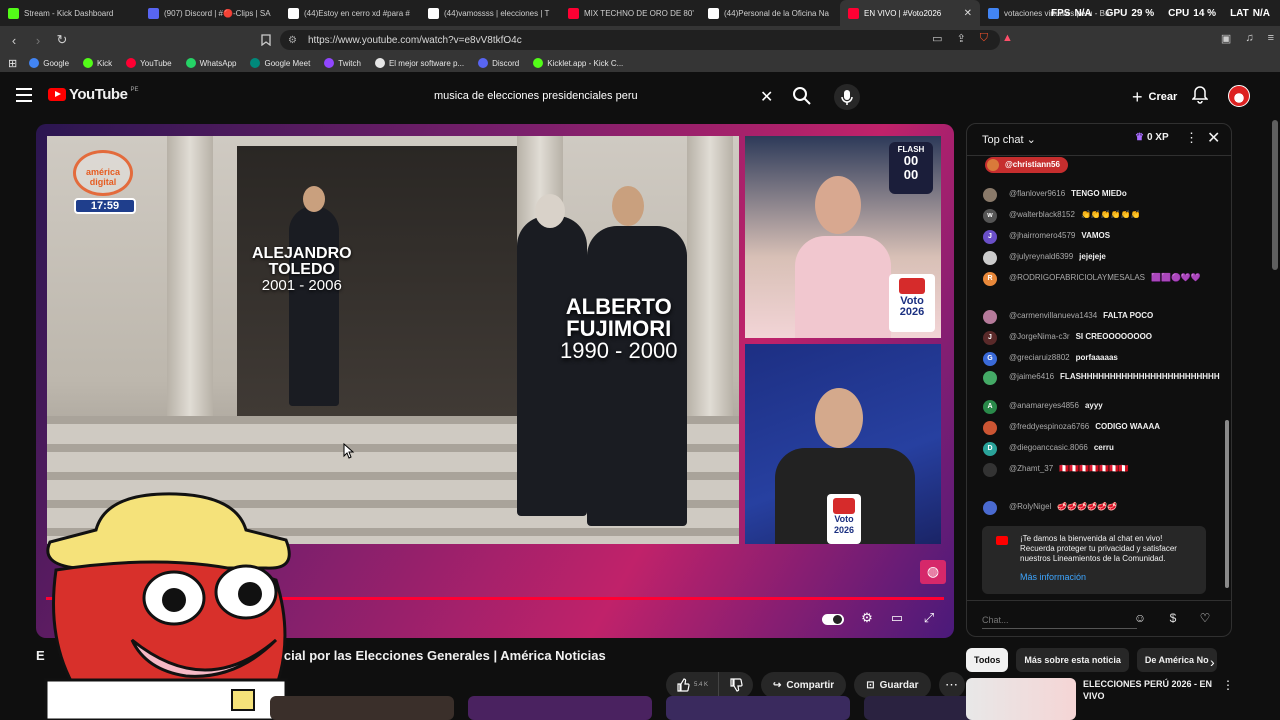 This screenshot has height=720, width=1280. I want to click on chat-input, so click(1059, 620).